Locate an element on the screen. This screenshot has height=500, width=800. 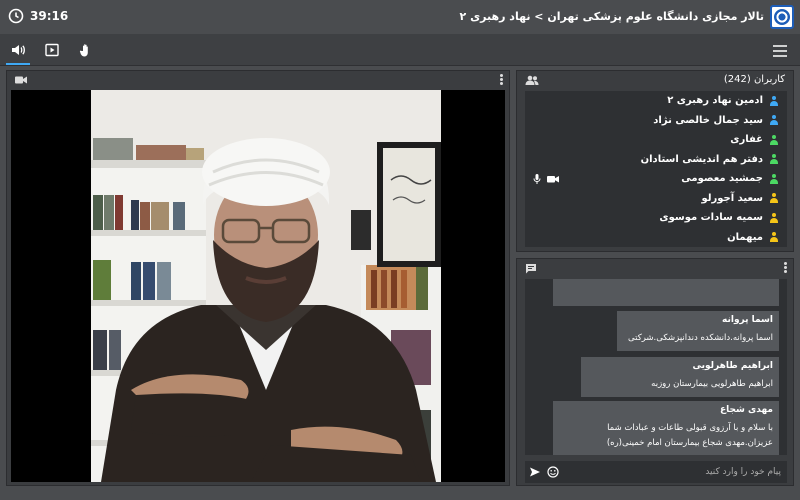
hand-icon is located at coordinates (83, 50).